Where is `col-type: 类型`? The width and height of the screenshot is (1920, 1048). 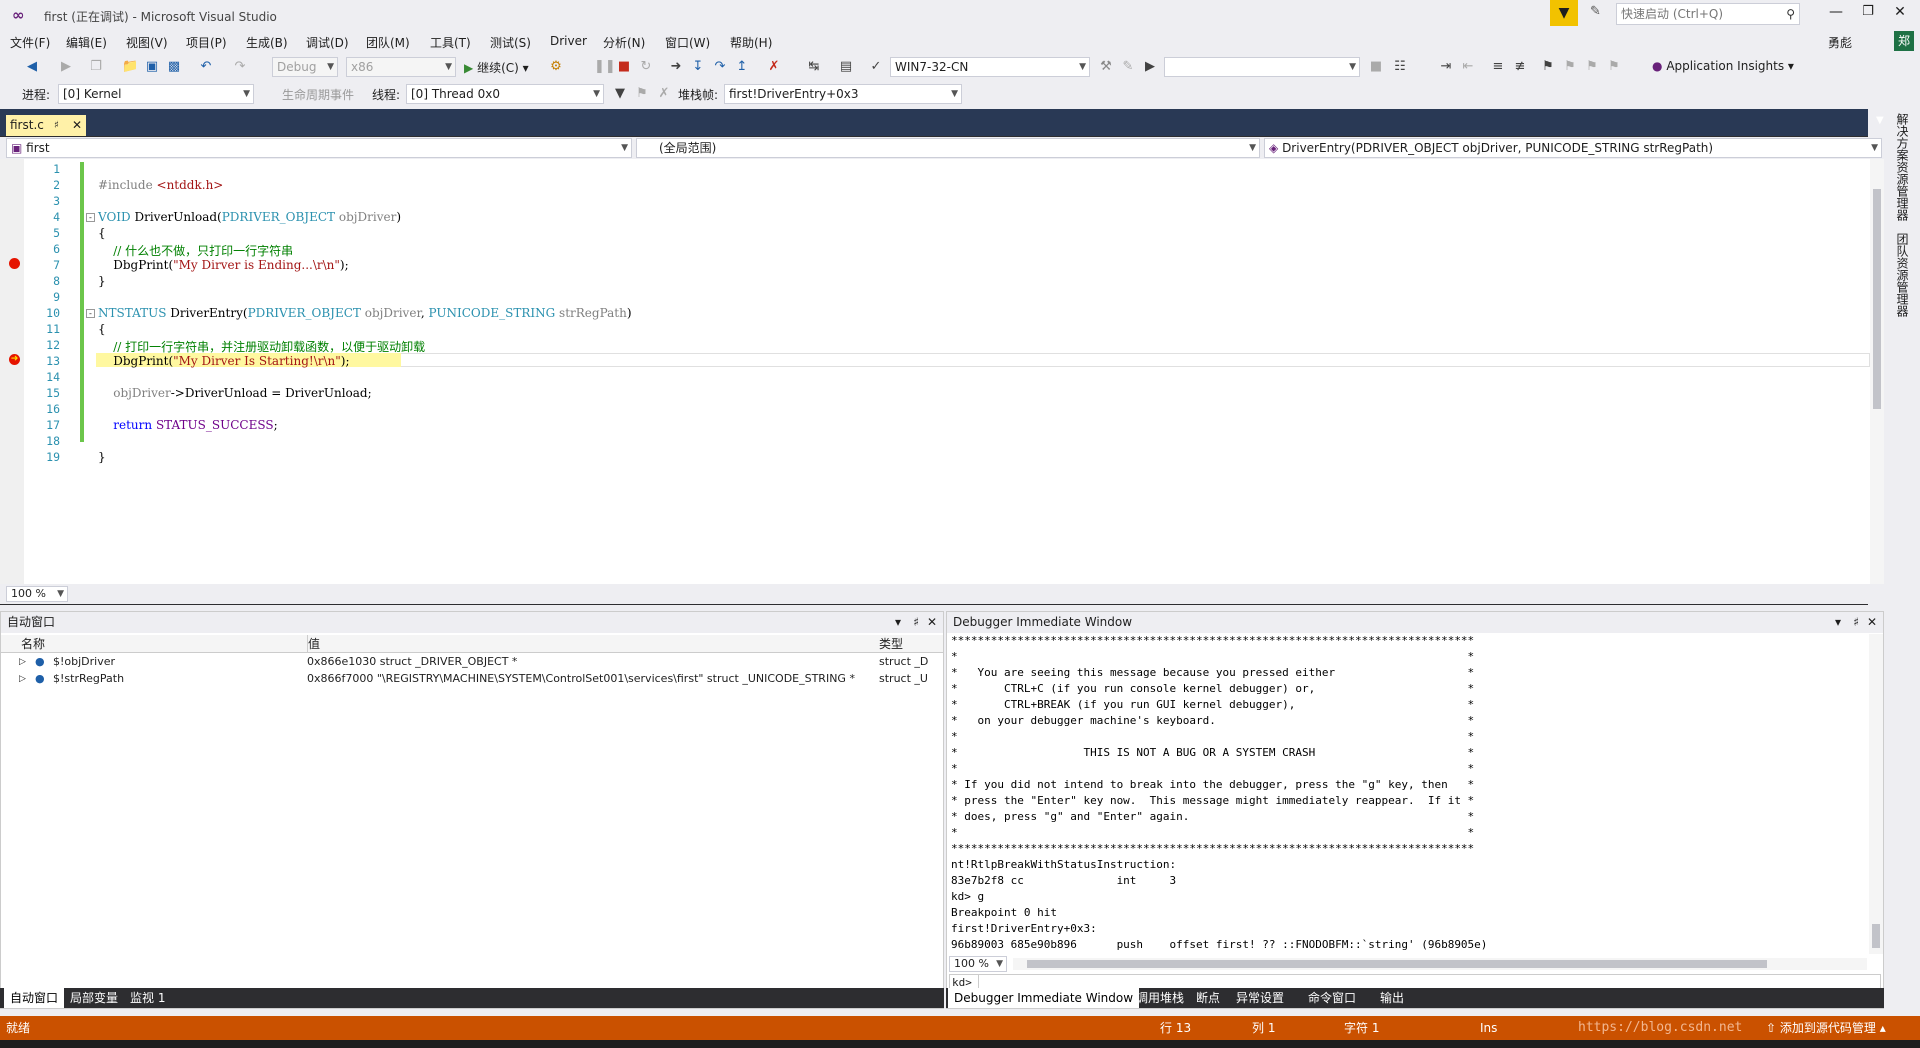
col-type: 类型 is located at coordinates (891, 644).